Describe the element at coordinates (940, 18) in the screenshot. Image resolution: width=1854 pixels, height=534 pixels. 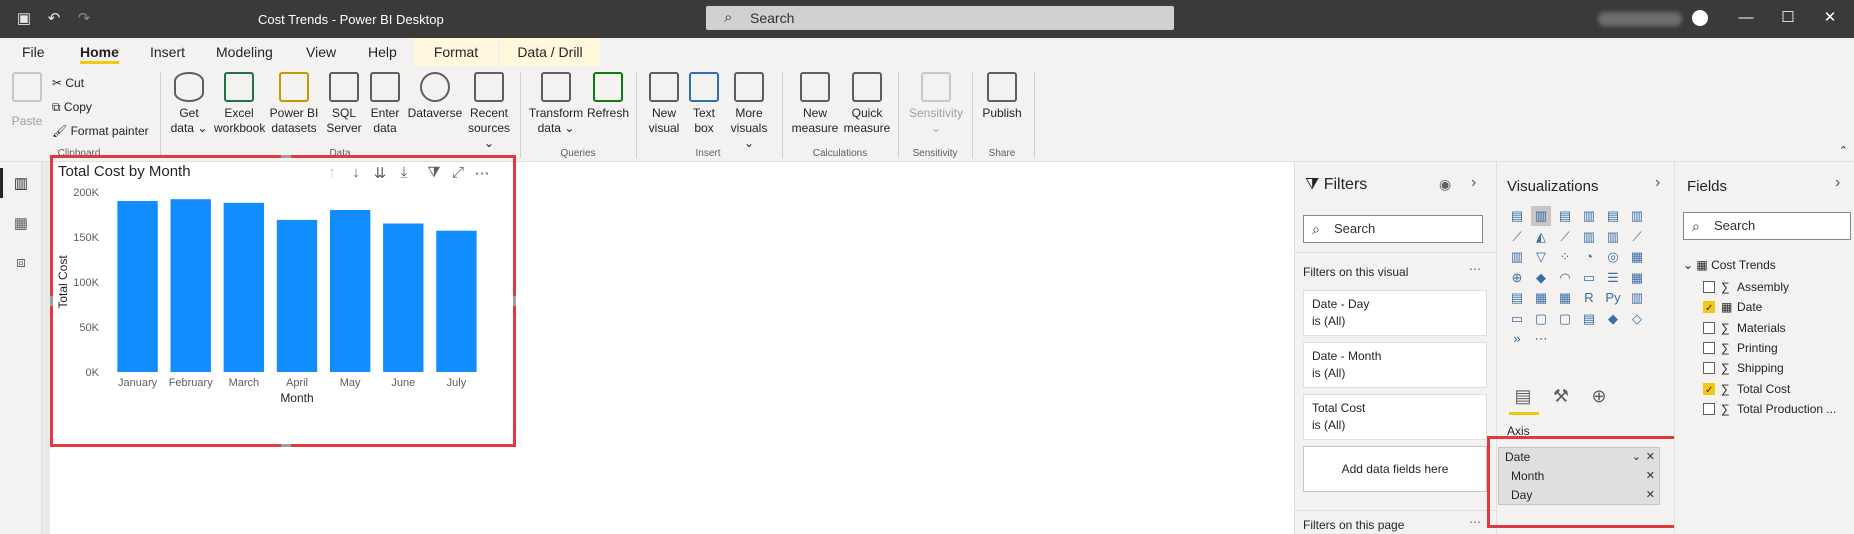
I see `title-search-box: ⌕ Search` at that location.